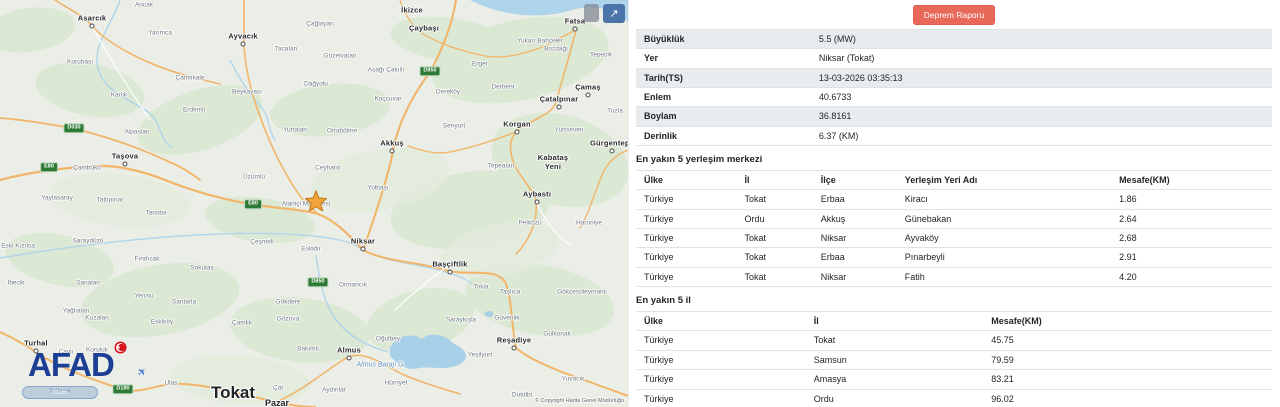 The height and width of the screenshot is (407, 1280). I want to click on road-badge-d180: D180, so click(123, 389).